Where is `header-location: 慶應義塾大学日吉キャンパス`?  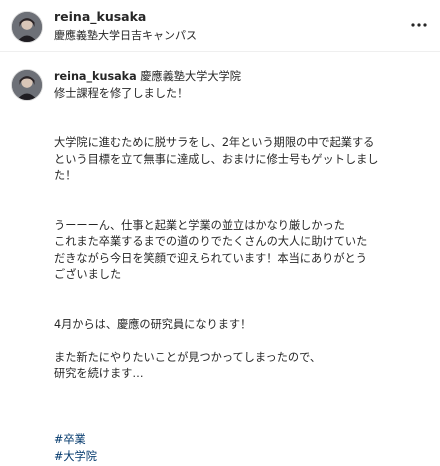 header-location: 慶應義塾大学日吉キャンパス is located at coordinates (125, 35).